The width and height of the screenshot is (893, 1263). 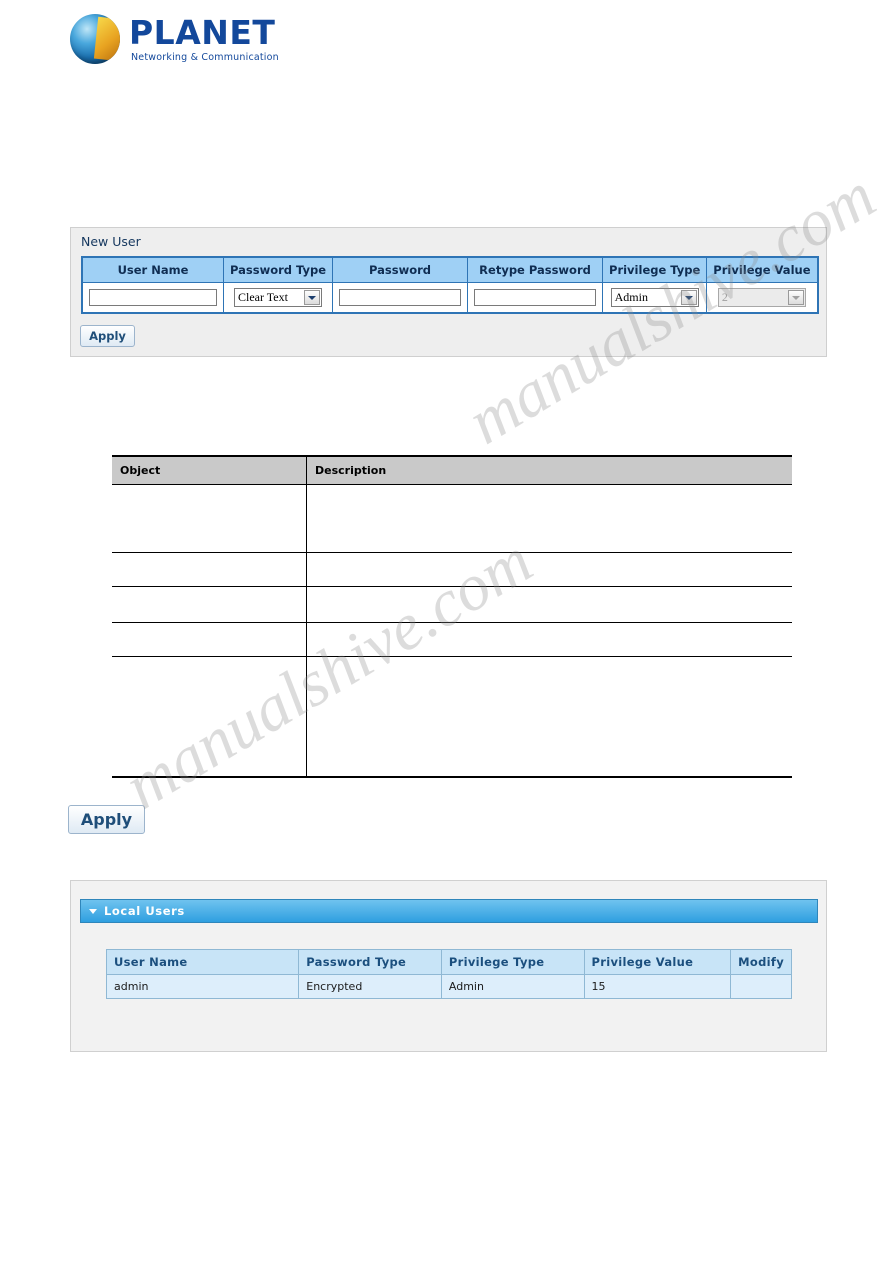 I want to click on cell-password-type: Clear Text, so click(x=278, y=298).